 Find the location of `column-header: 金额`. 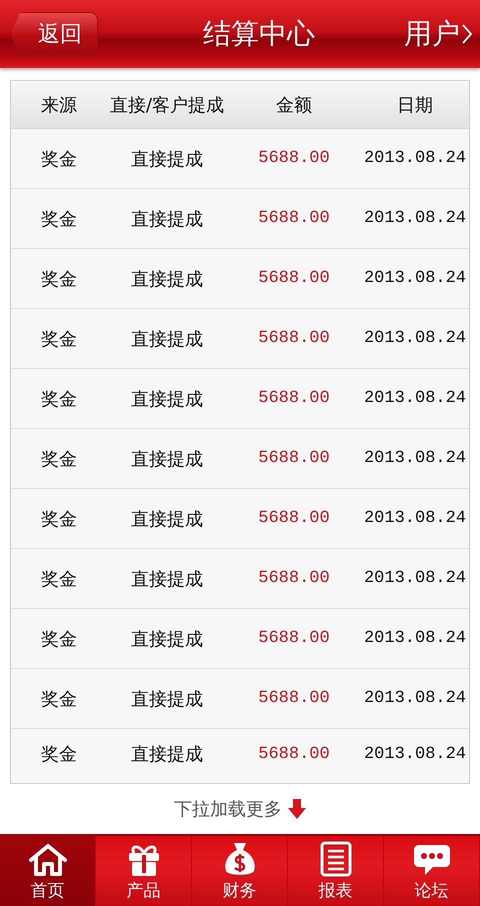

column-header: 金额 is located at coordinates (294, 105).